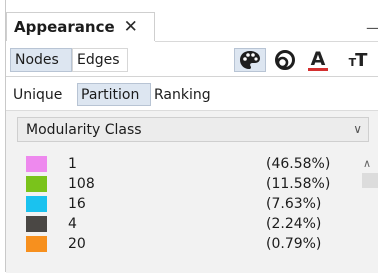 This screenshot has width=378, height=273. I want to click on partition-percent: (11.58%), so click(298, 184).